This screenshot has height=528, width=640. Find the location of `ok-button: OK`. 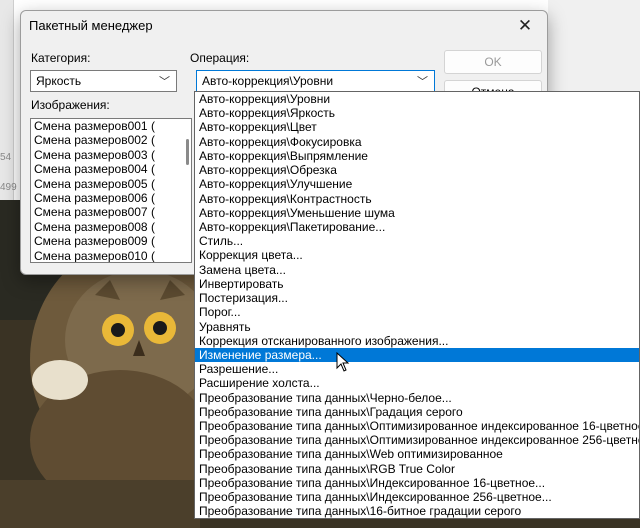

ok-button: OK is located at coordinates (493, 62).